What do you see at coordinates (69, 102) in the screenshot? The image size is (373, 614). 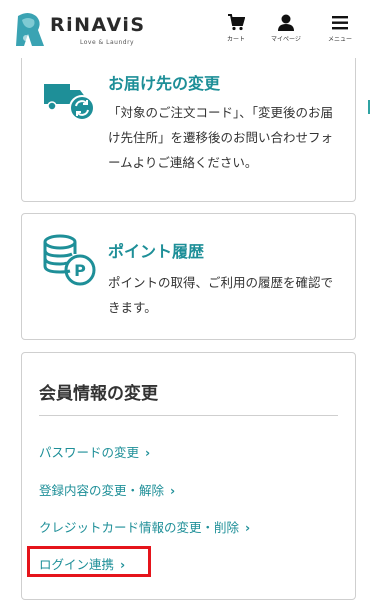 I see `delivery-truck-icon` at bounding box center [69, 102].